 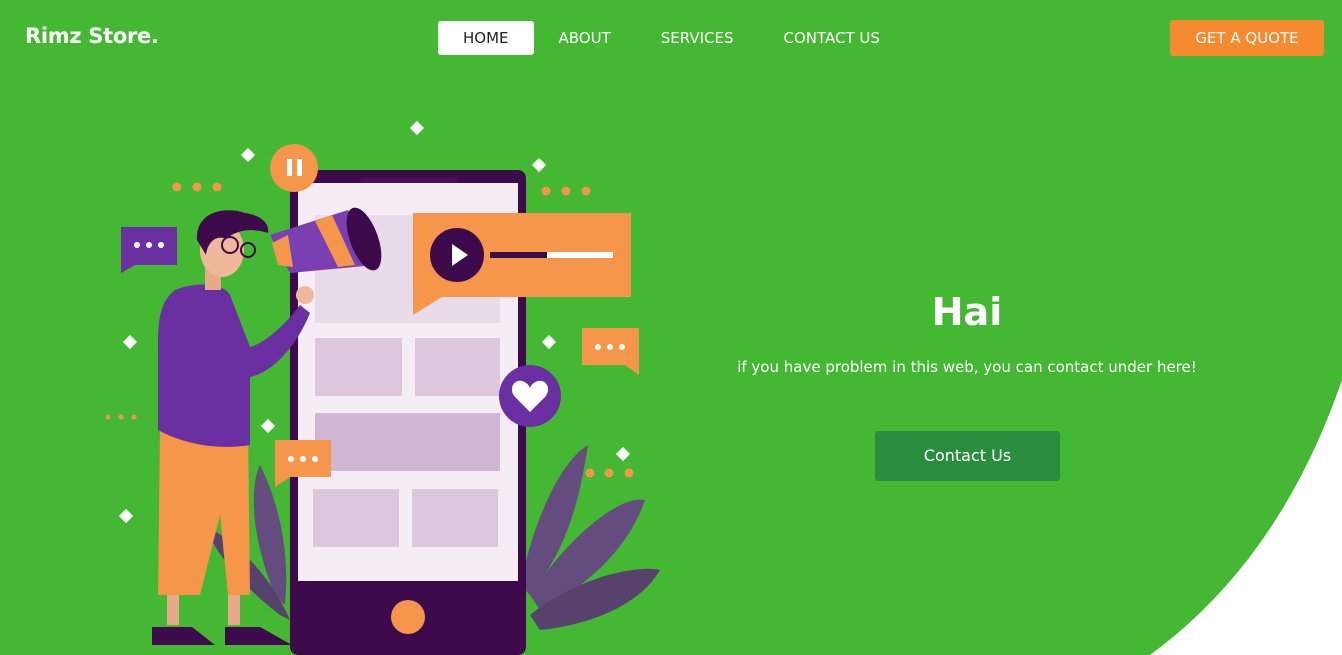 What do you see at coordinates (967, 312) in the screenshot?
I see `hero-title: Hai` at bounding box center [967, 312].